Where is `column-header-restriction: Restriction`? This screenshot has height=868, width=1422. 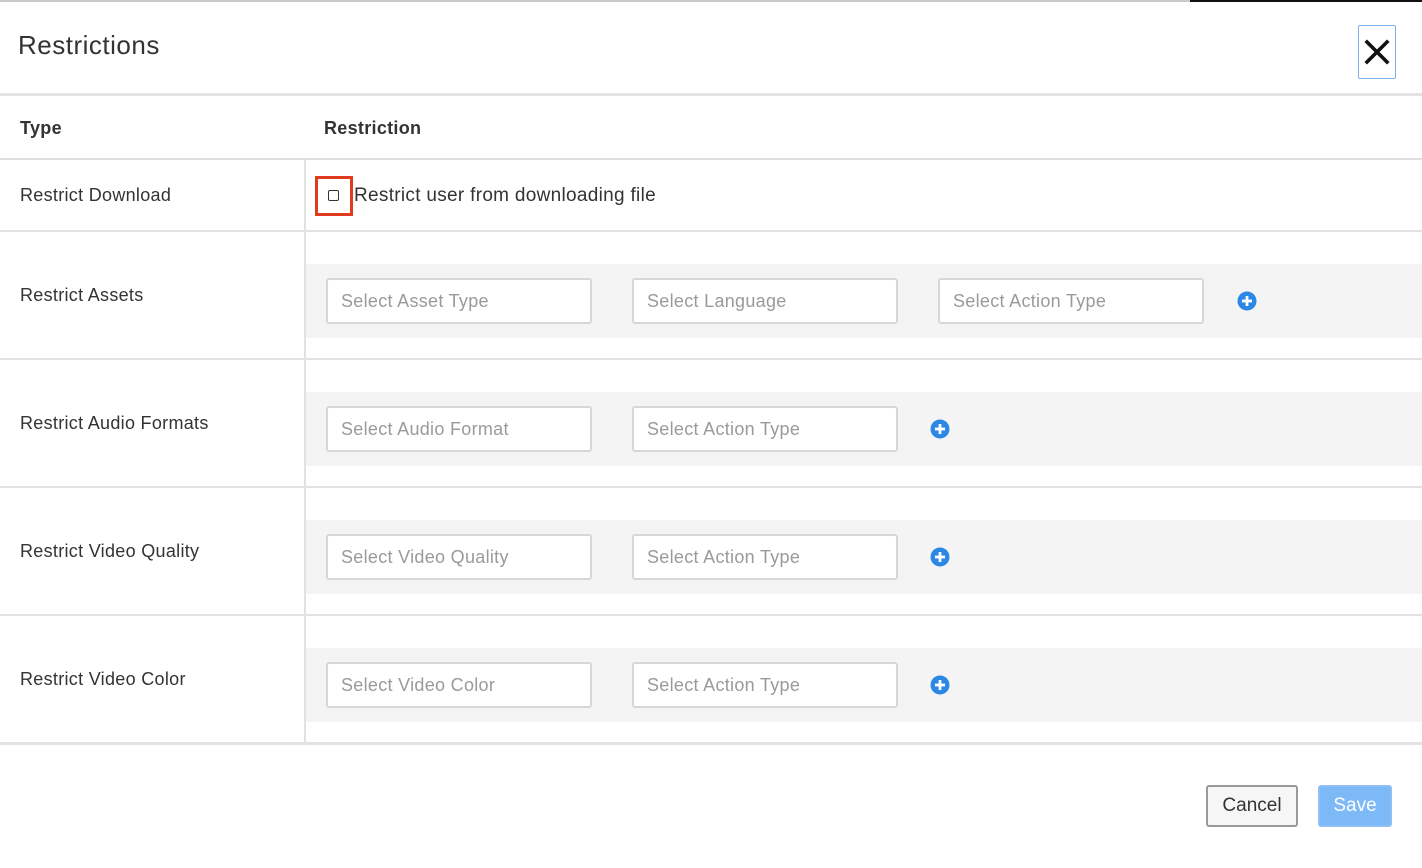
column-header-restriction: Restriction is located at coordinates (373, 128).